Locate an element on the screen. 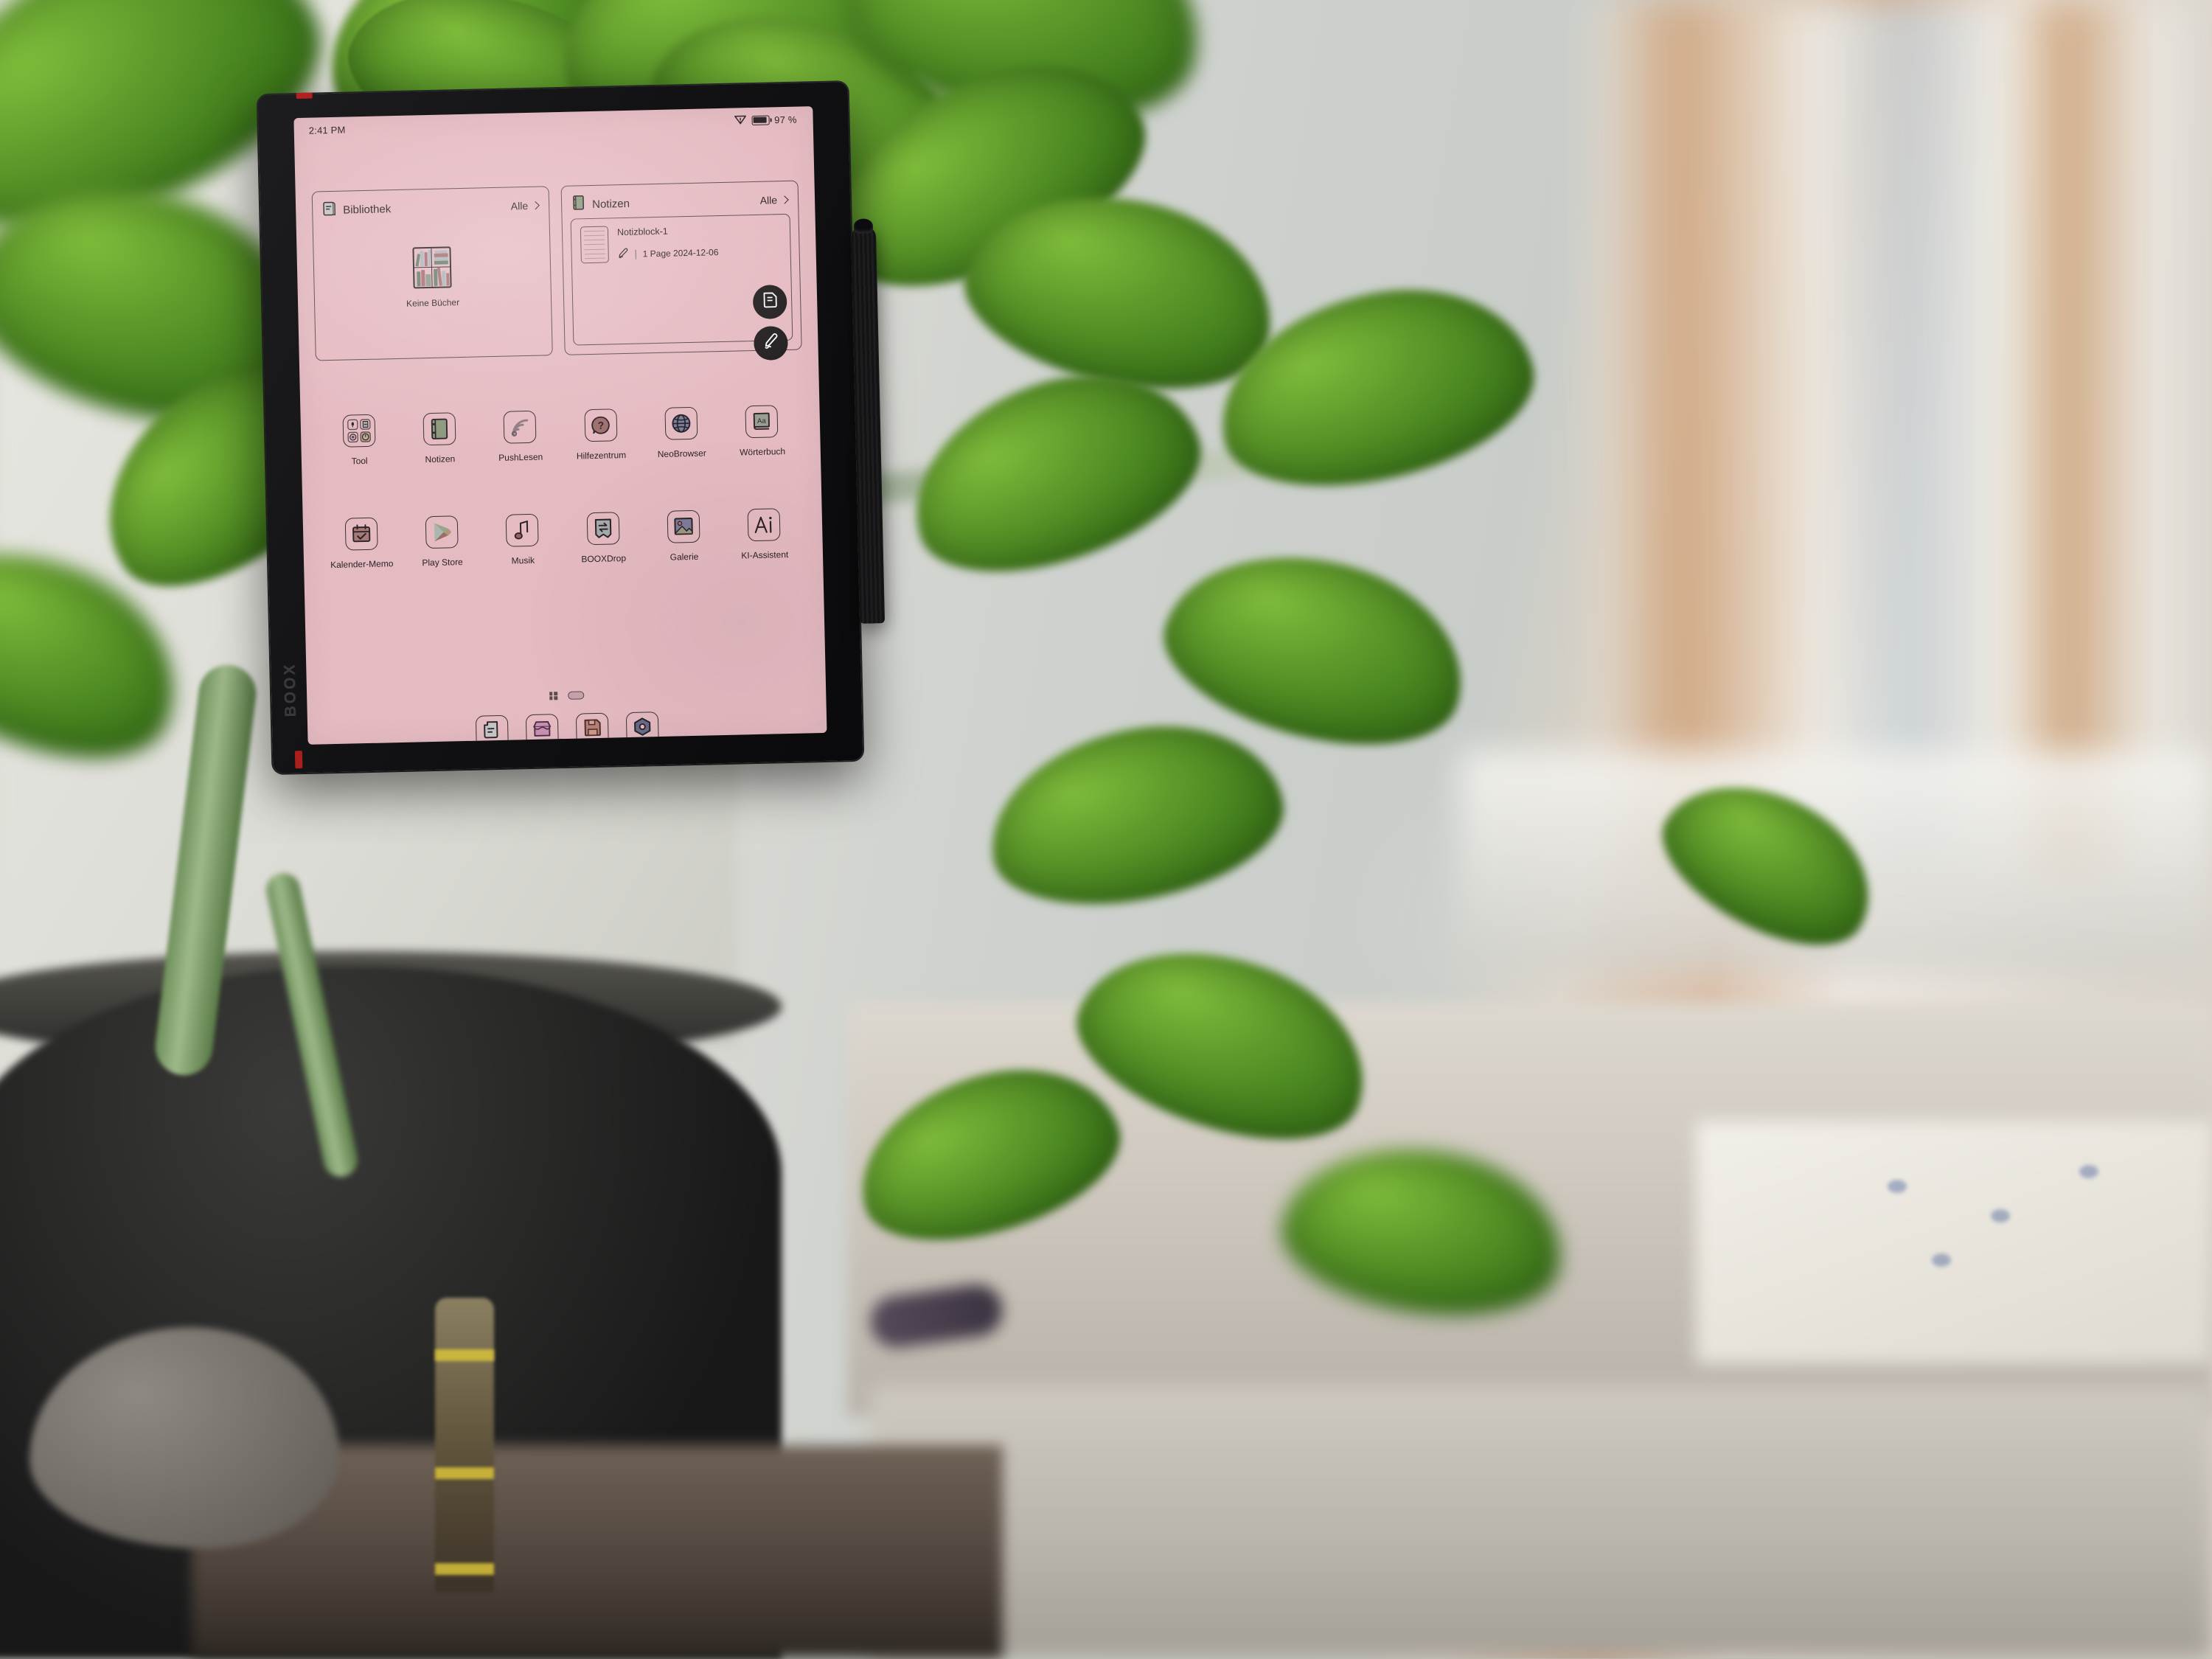 Image resolution: width=2212 pixels, height=1659 pixels. status-clock: 2:41 PM is located at coordinates (327, 130).